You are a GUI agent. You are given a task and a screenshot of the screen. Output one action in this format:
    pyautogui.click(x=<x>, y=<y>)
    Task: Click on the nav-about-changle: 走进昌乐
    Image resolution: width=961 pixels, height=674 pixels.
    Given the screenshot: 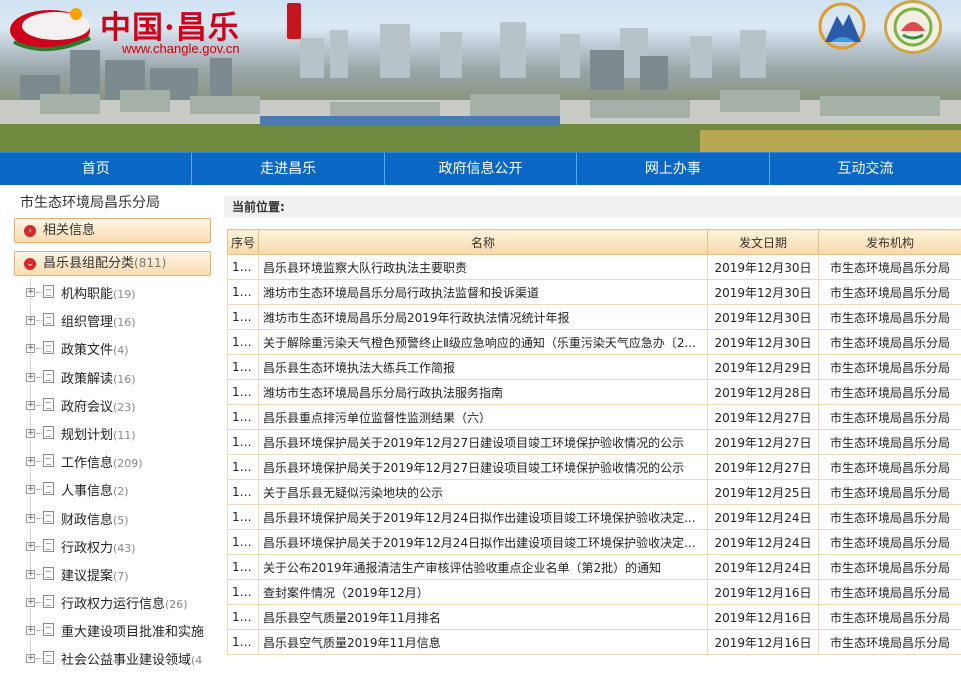 What is the action you would take?
    pyautogui.click(x=288, y=169)
    